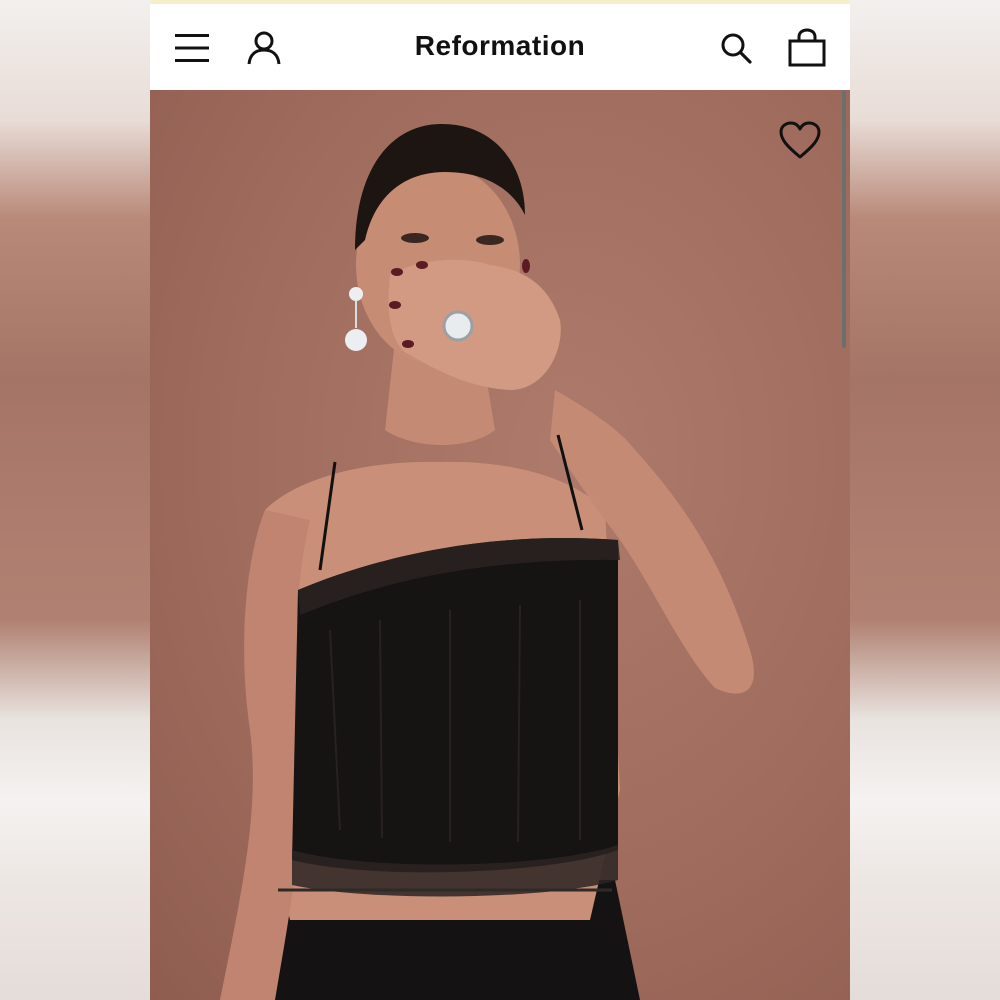  I want to click on site-header: Reformation, so click(500, 47).